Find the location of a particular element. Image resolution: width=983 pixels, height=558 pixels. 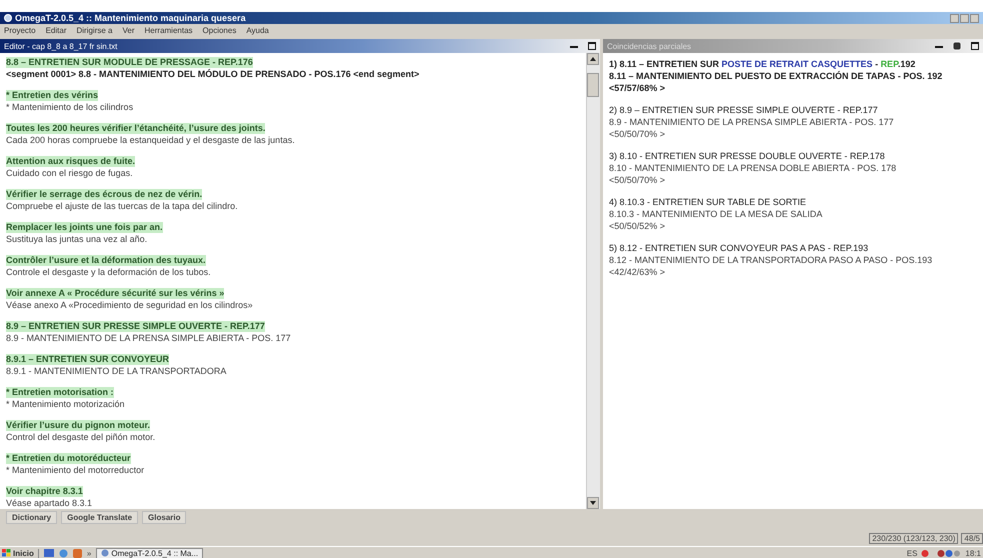

match-target: 8.10.3 - MANTENIMIENTO DE LA MESA DE SALIDA is located at coordinates (793, 214).